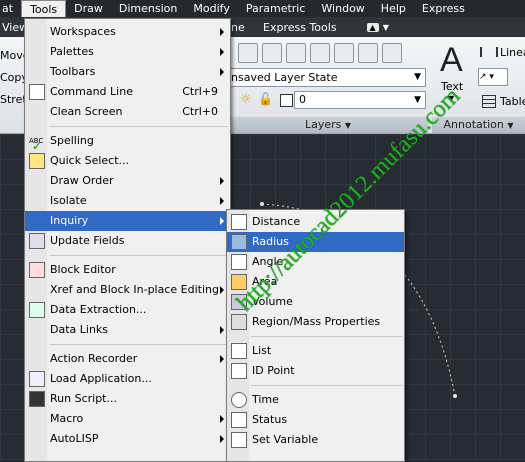 The height and width of the screenshot is (462, 525). I want to click on tab-partial: ne, so click(242, 27).